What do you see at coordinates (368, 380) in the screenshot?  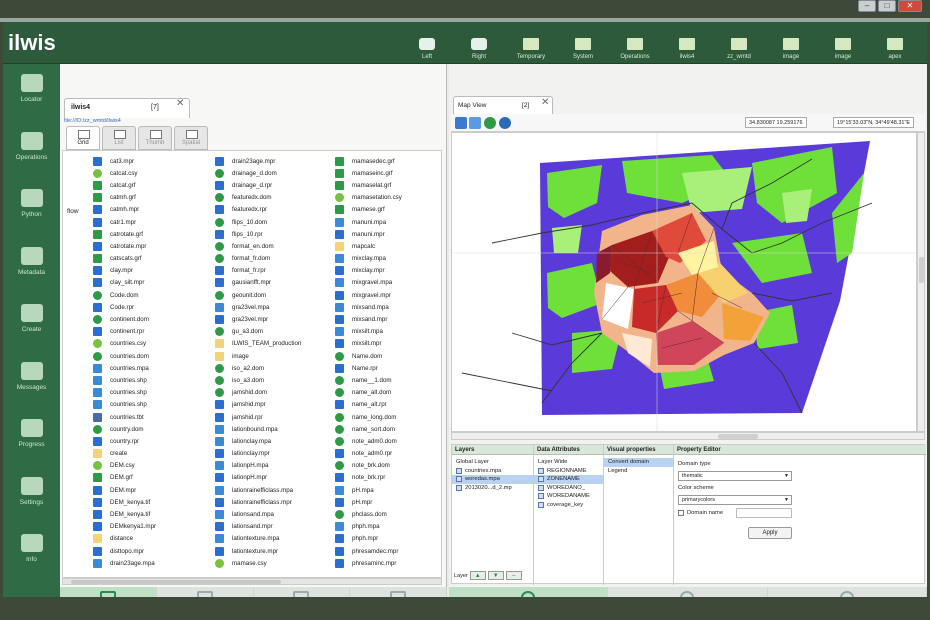 I see `list-item: name__1.dom` at bounding box center [368, 380].